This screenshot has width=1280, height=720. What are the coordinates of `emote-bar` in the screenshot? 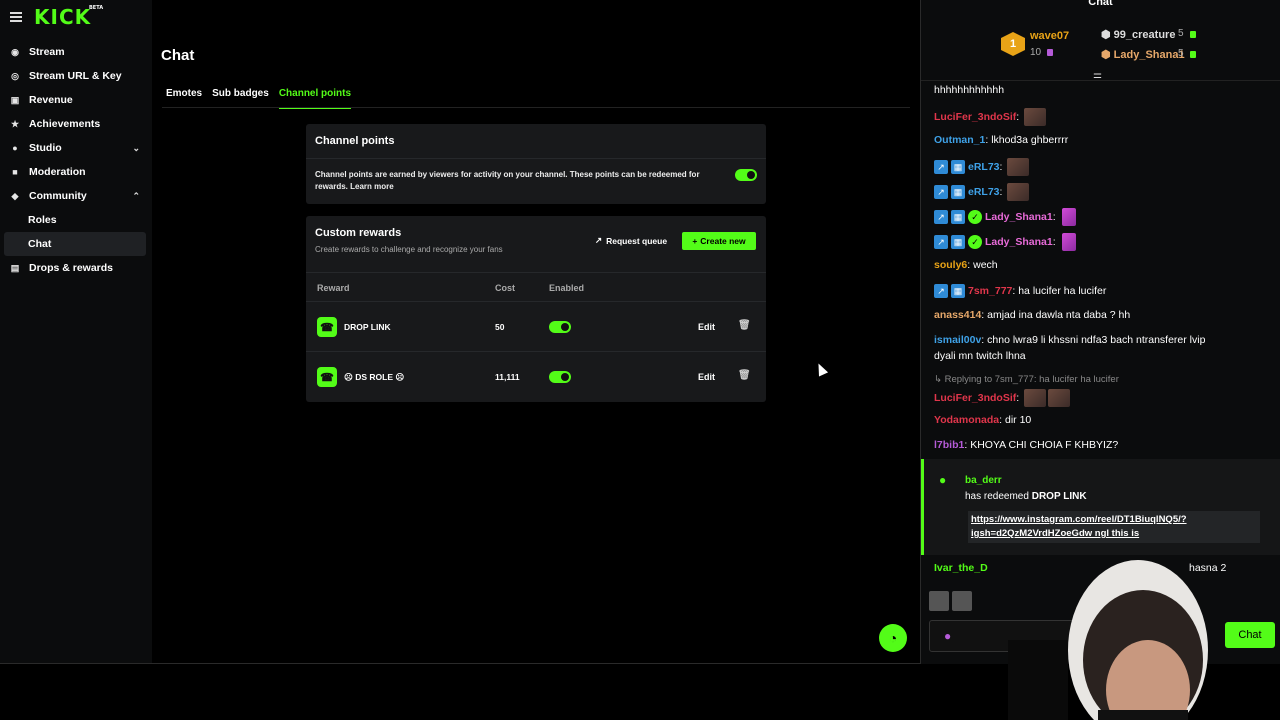 It's located at (950, 601).